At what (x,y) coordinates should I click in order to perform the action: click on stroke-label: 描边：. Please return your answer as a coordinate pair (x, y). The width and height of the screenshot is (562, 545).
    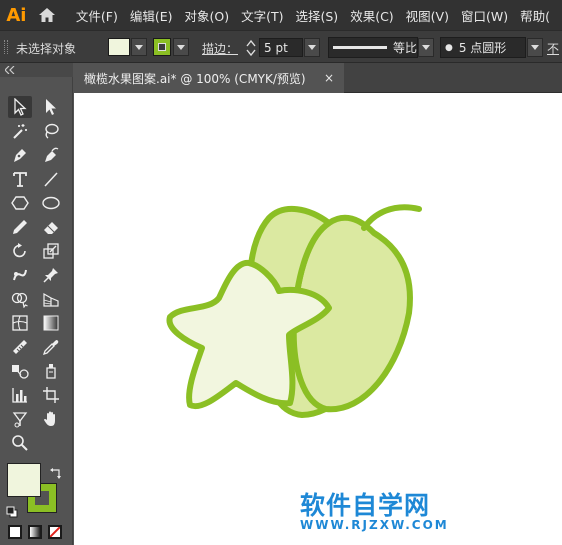
    Looking at the image, I should click on (220, 48).